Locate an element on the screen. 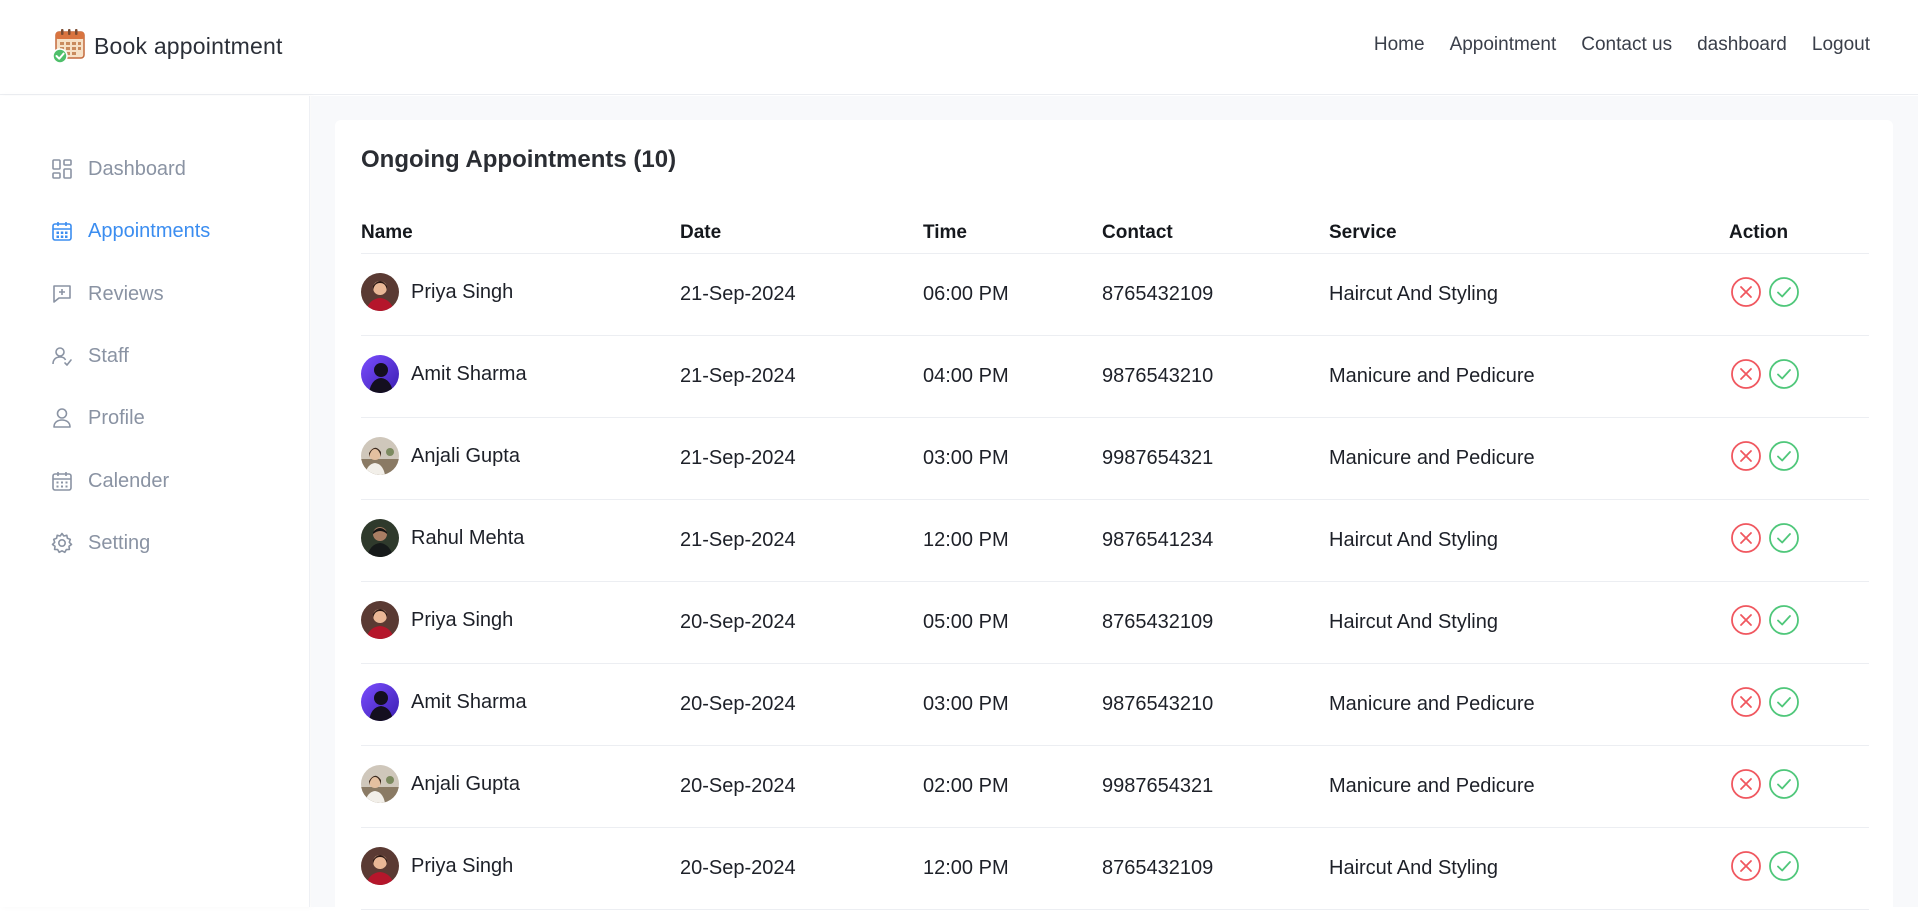 This screenshot has height=920, width=1918. contact-cell: 9876543210 is located at coordinates (1158, 376).